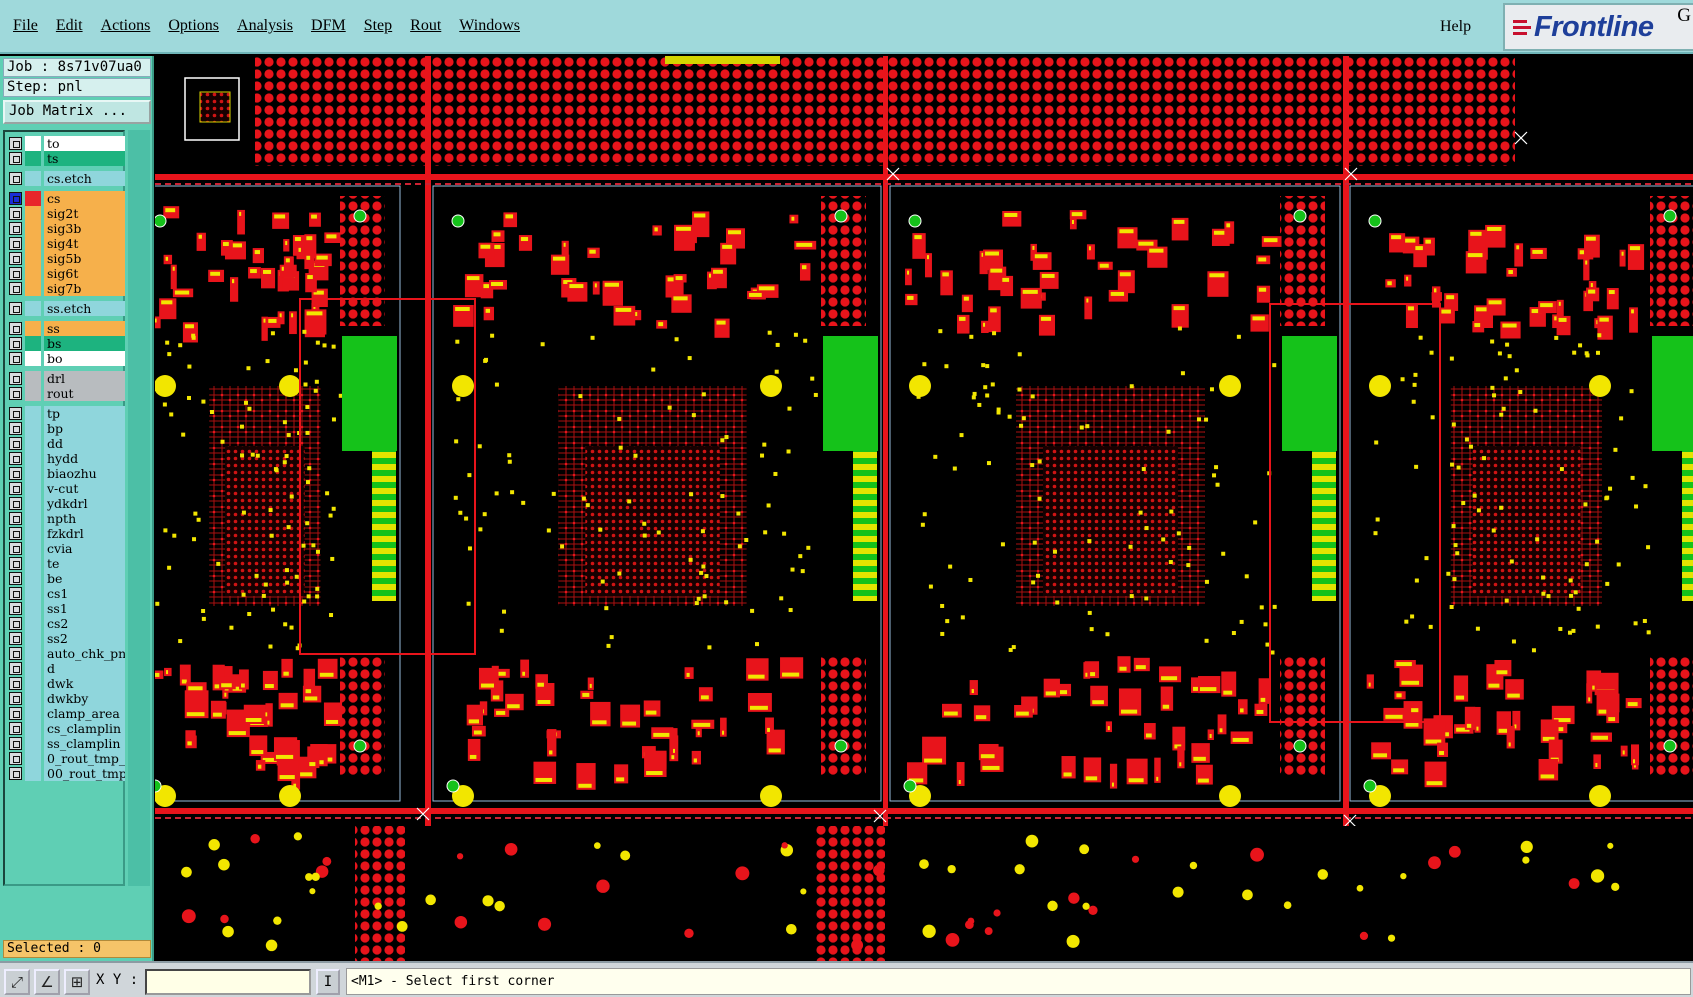 This screenshot has height=997, width=1693. I want to click on layer-row-fzkdrl: fzkdrl, so click(66, 533).